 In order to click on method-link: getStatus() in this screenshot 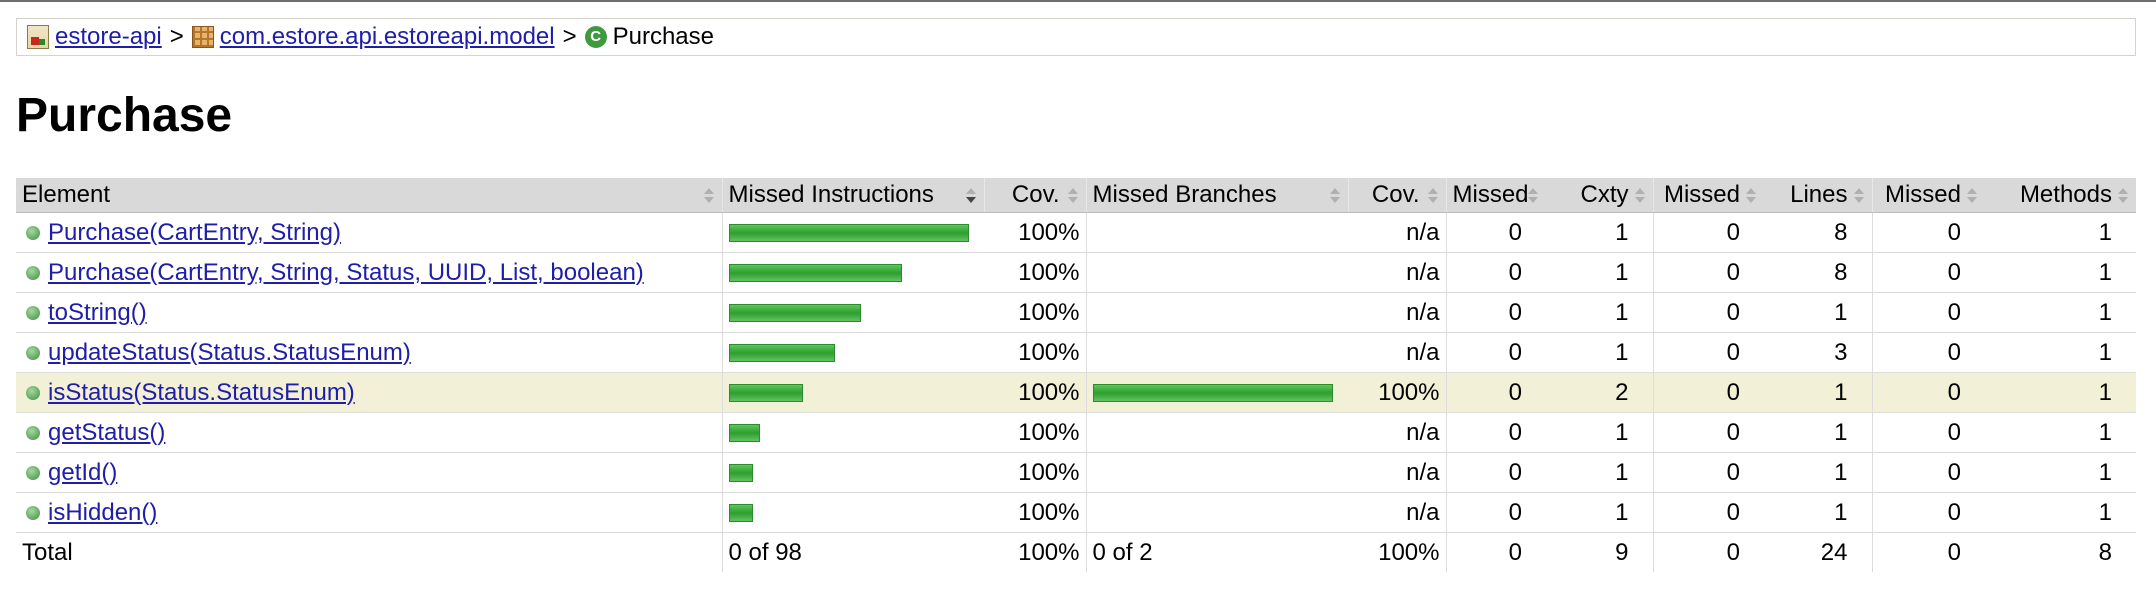, I will do `click(106, 432)`.